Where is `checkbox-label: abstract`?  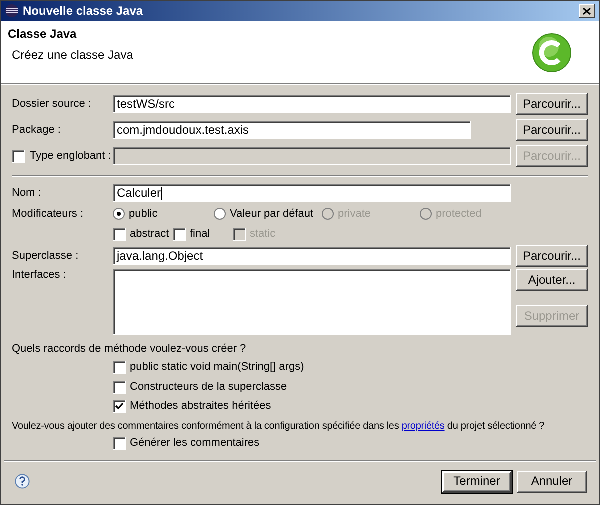 checkbox-label: abstract is located at coordinates (150, 234).